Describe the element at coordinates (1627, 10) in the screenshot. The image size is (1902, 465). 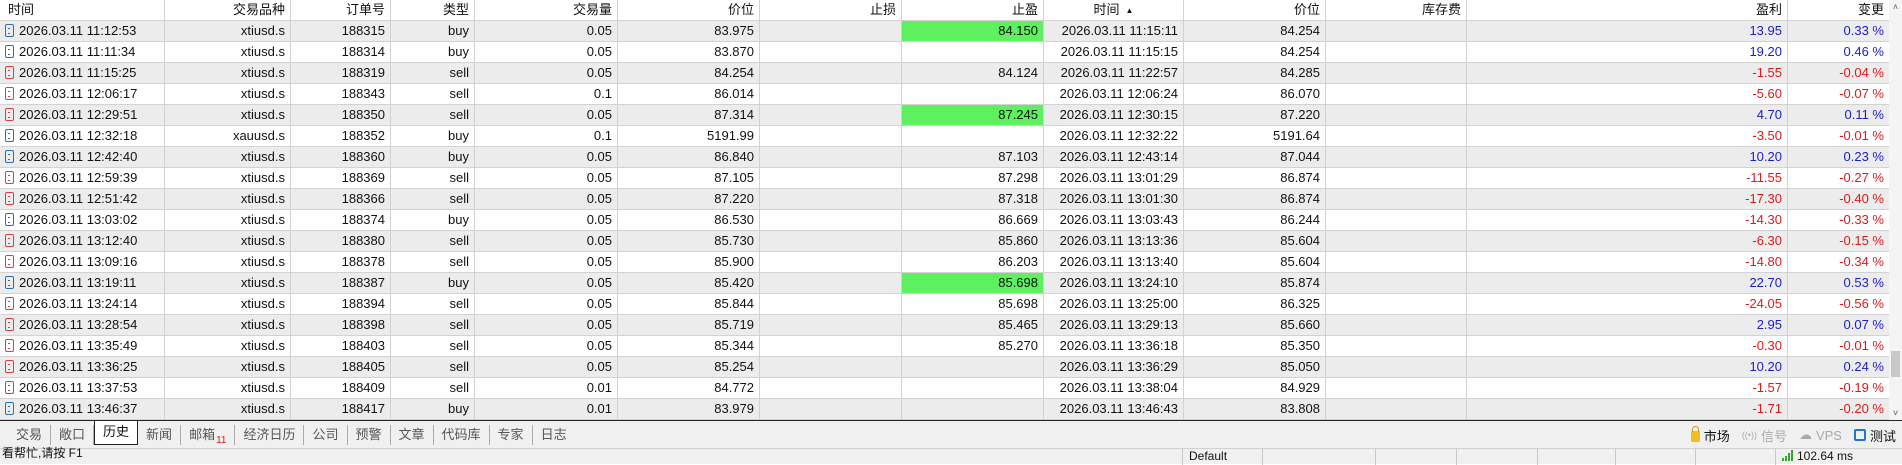
I see `column-header: 盈利` at that location.